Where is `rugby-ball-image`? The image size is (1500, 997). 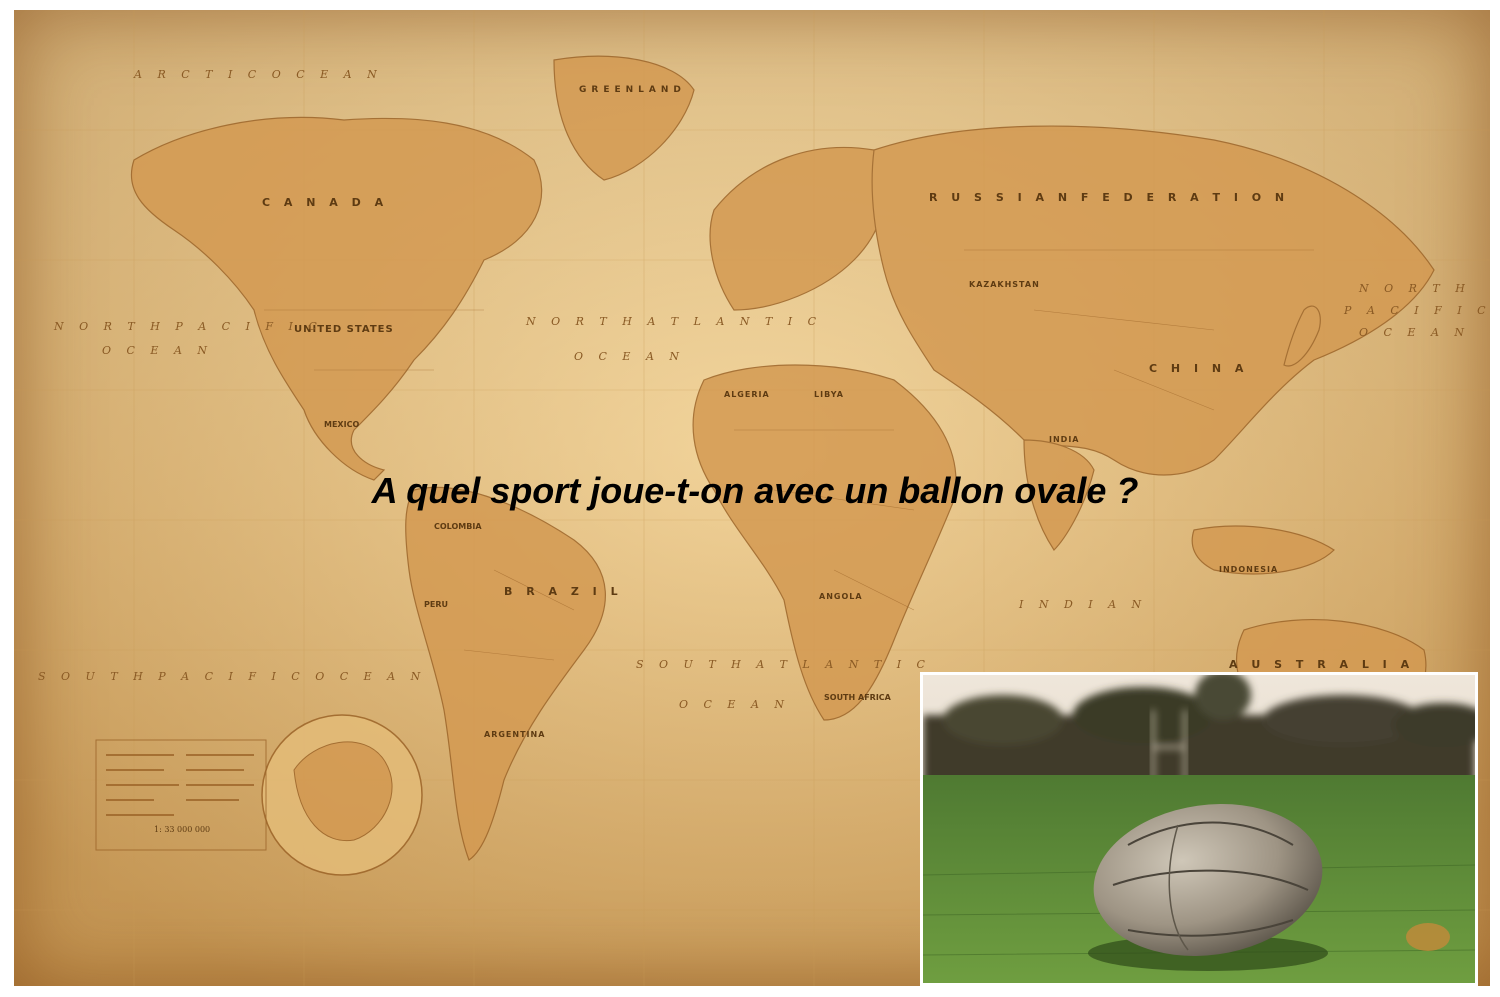
rugby-ball-image is located at coordinates (1199, 829).